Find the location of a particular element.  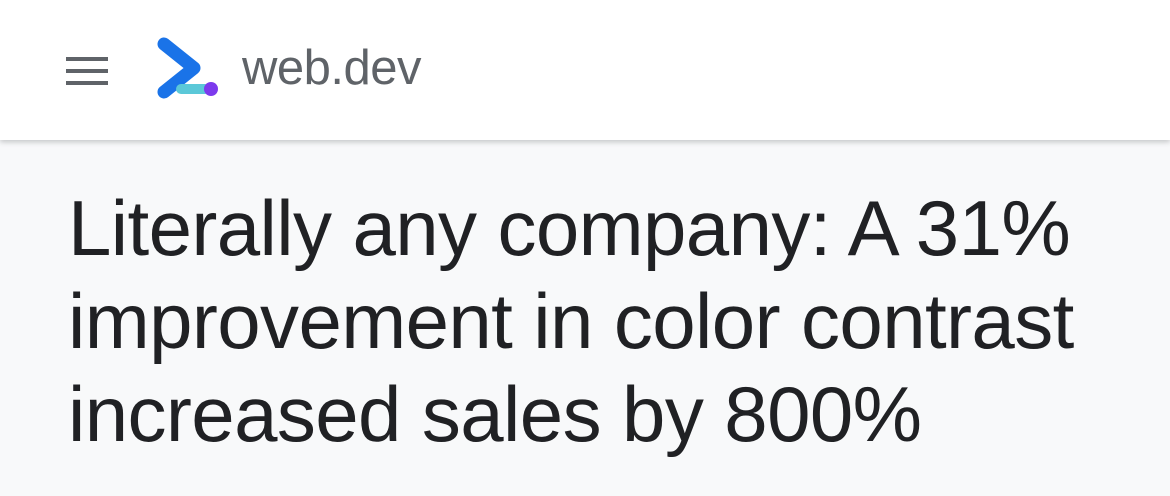

site-logo-link: web.dev is located at coordinates (286, 70).